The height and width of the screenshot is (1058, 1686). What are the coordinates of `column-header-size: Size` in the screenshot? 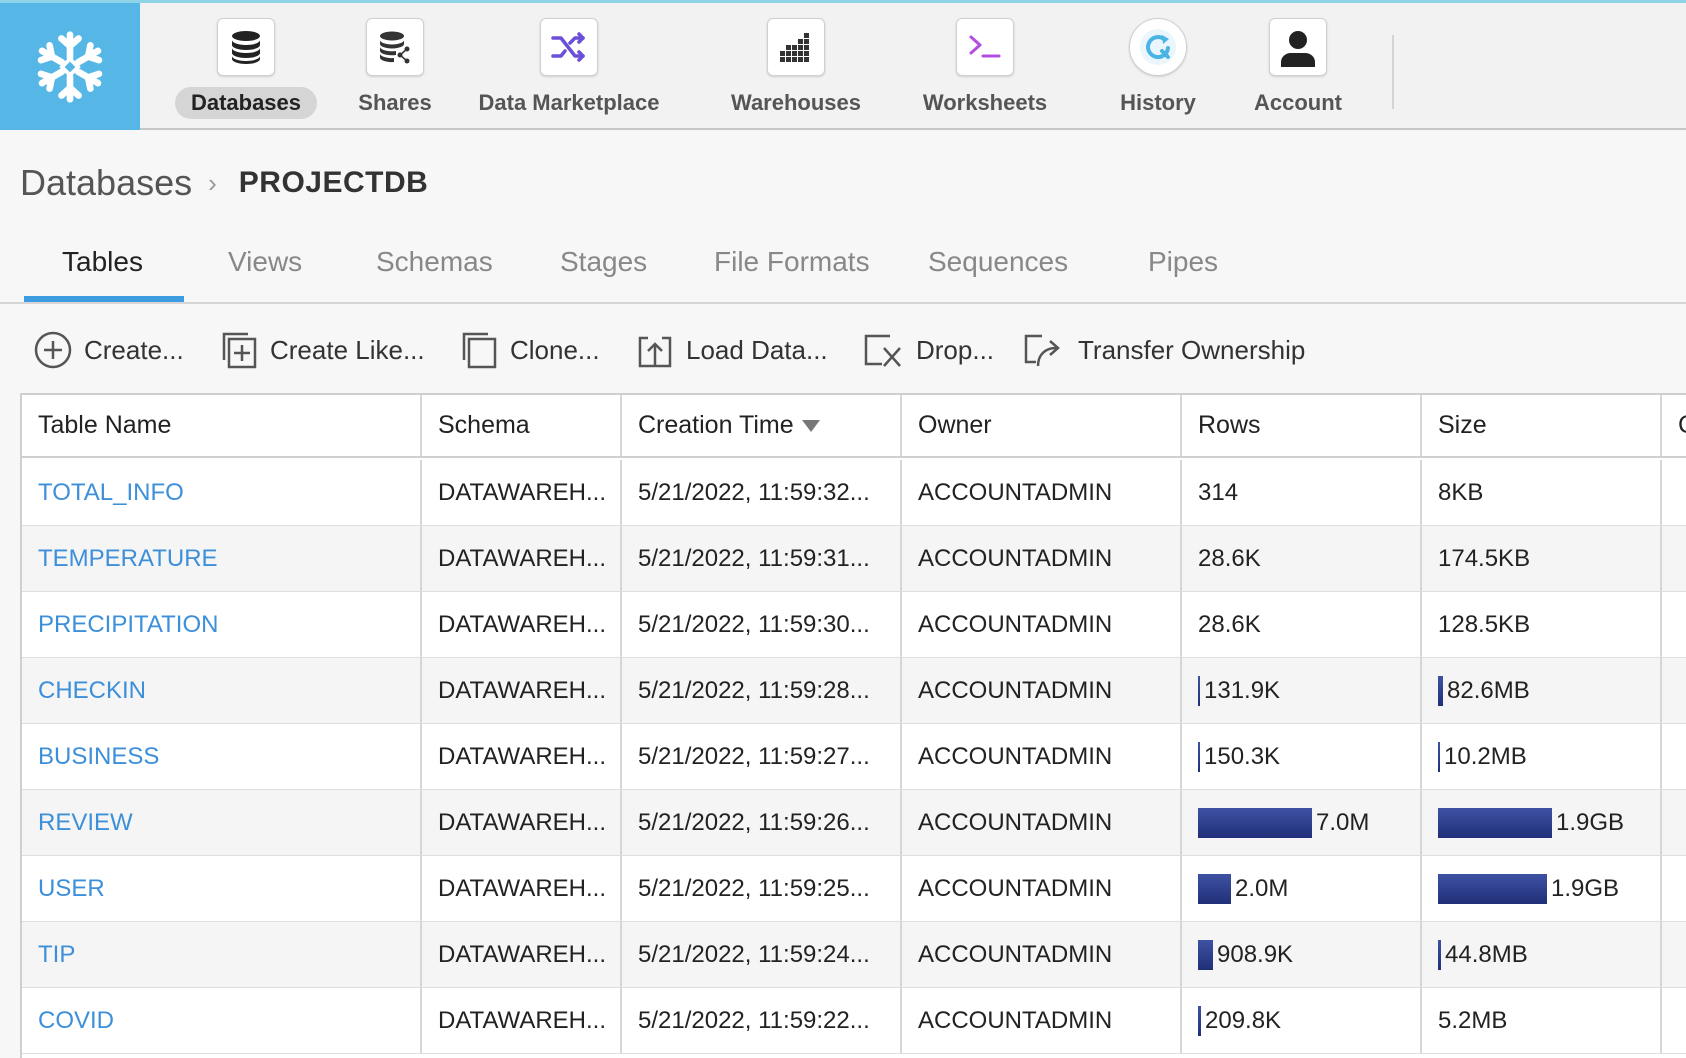 It's located at (1542, 425).